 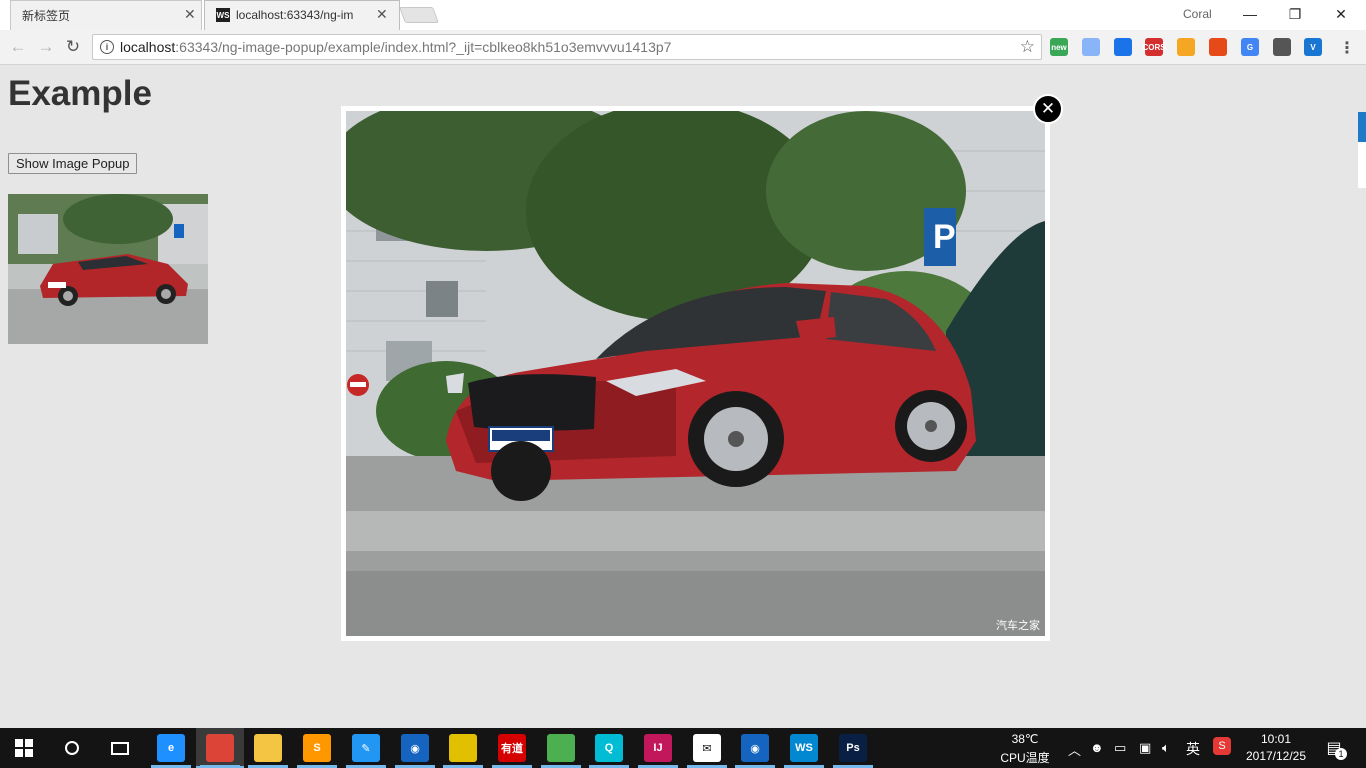 I want to click on url-host: localhost, so click(x=148, y=47).